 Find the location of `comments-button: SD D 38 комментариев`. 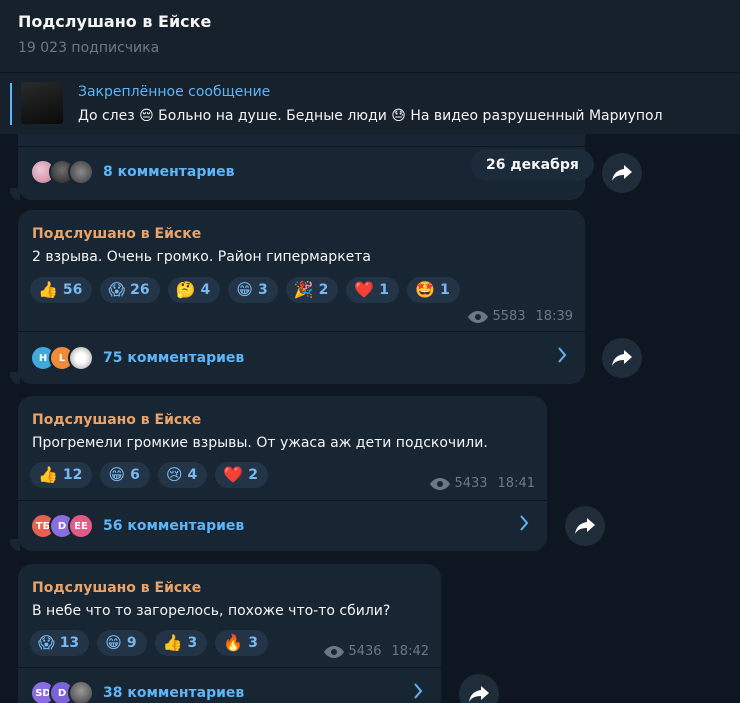

comments-button: SD D 38 комментариев is located at coordinates (137, 691).